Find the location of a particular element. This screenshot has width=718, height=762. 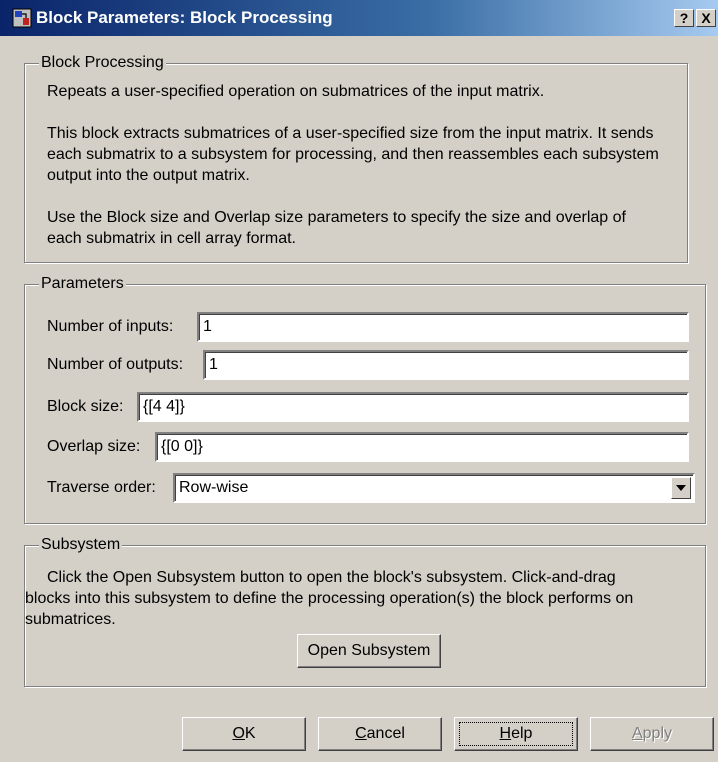

simulink-block-icon is located at coordinates (22, 18).